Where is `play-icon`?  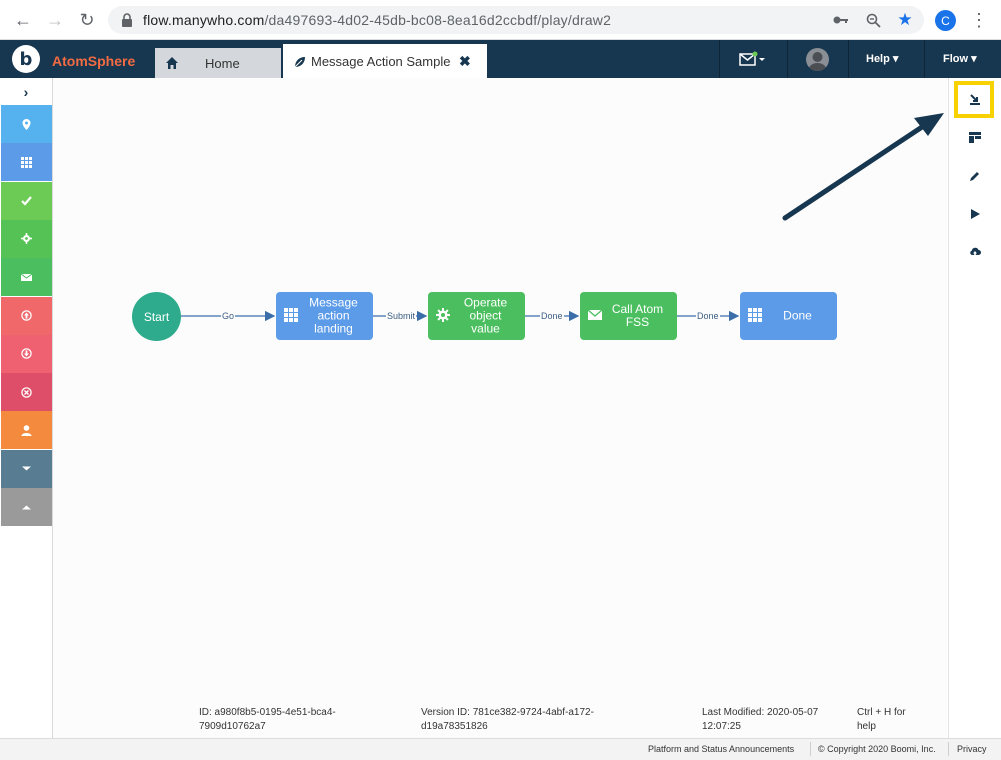 play-icon is located at coordinates (975, 214).